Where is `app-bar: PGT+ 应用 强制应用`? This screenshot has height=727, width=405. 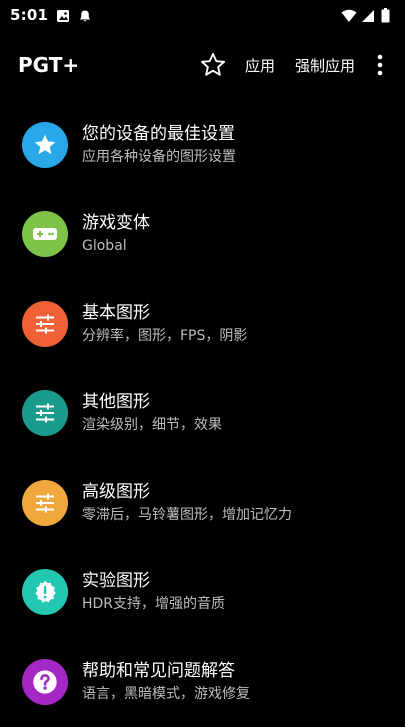 app-bar: PGT+ 应用 强制应用 is located at coordinates (202, 65).